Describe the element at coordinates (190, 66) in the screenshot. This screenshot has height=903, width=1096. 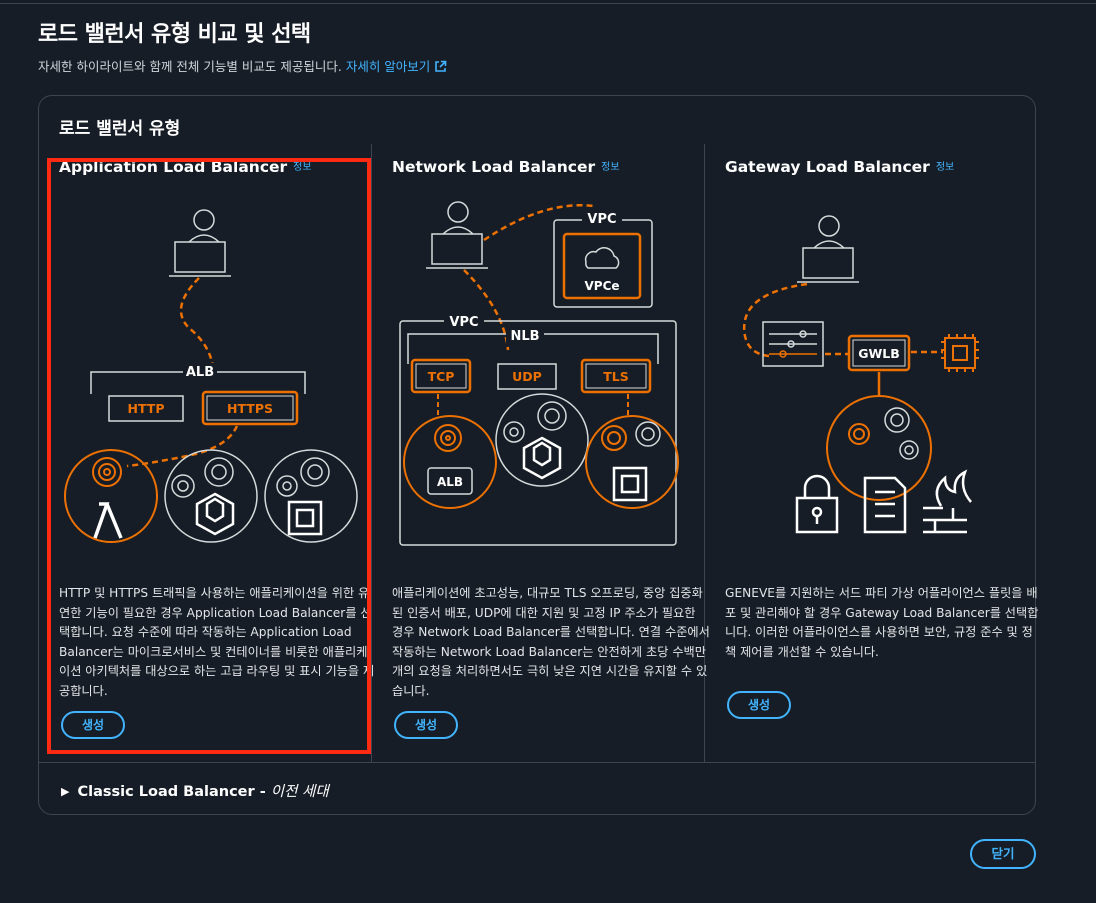
I see `description-text: 자세한 하이라이트와 함께 전체 기능별 비교도 제공됩니다.` at that location.